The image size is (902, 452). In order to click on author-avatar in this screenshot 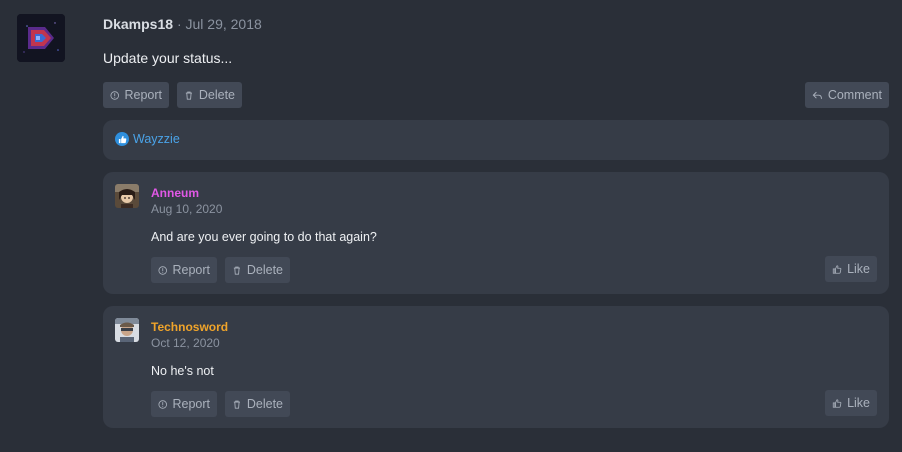, I will do `click(41, 38)`.